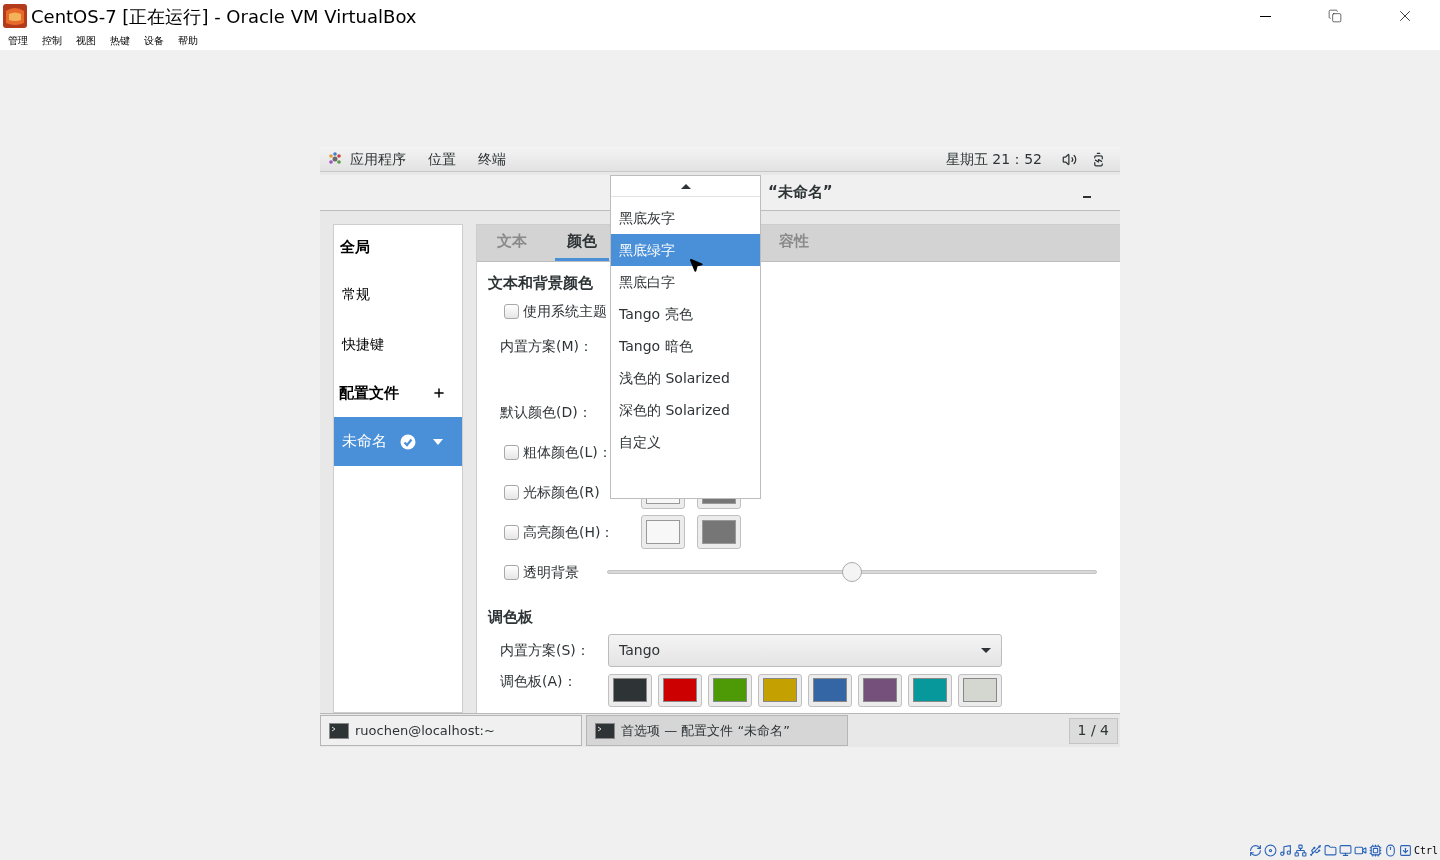 Image resolution: width=1440 pixels, height=860 pixels. Describe the element at coordinates (15, 16) in the screenshot. I see `app-logo-icon` at that location.